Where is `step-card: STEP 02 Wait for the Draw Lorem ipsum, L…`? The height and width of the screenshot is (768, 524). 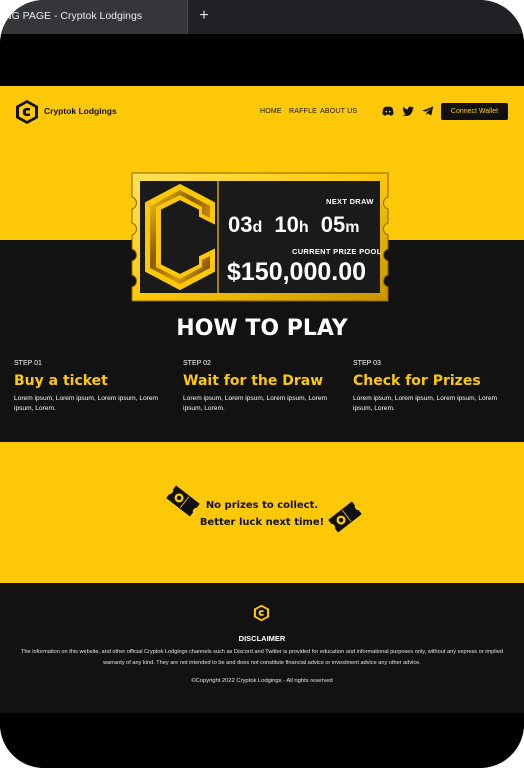
step-card: STEP 02 Wait for the Draw Lorem ipsum, L… is located at coordinates (263, 386).